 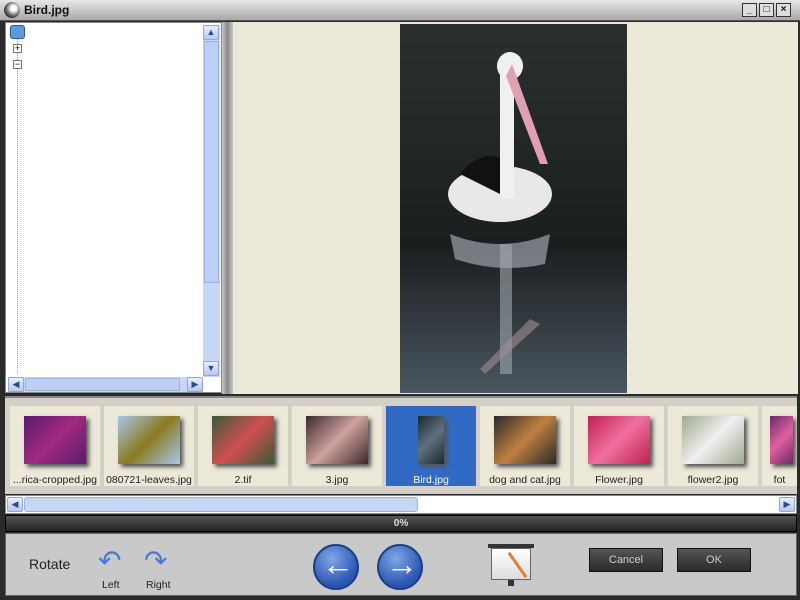 I want to click on thumbnail-item: dog and cat.jpg, so click(x=525, y=446).